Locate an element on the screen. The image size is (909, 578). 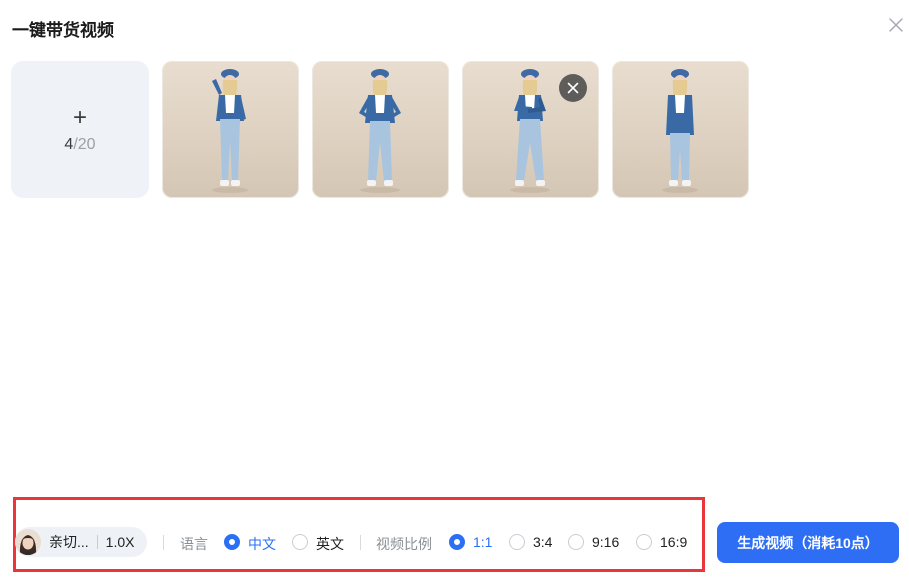
ratio-option-16-9: 16:9 is located at coordinates (673, 542).